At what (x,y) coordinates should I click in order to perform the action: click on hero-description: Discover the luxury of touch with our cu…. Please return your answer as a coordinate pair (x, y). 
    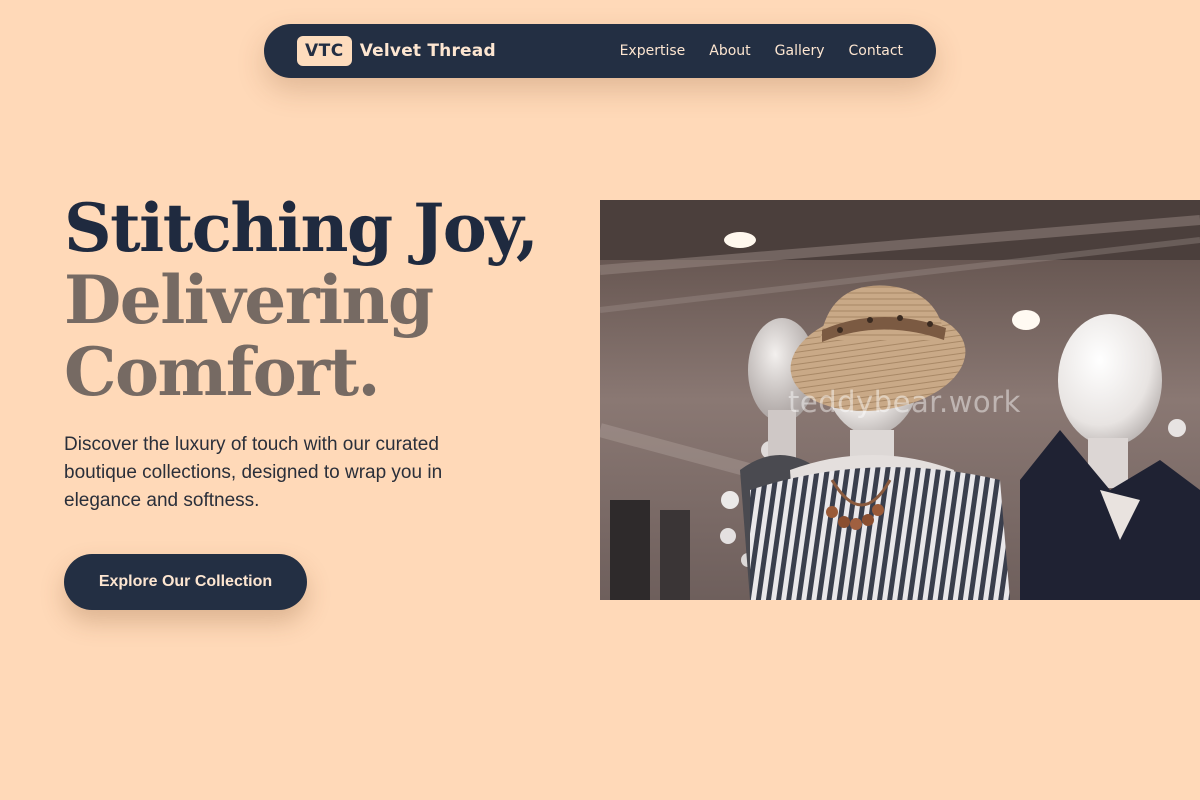
    Looking at the image, I should click on (253, 472).